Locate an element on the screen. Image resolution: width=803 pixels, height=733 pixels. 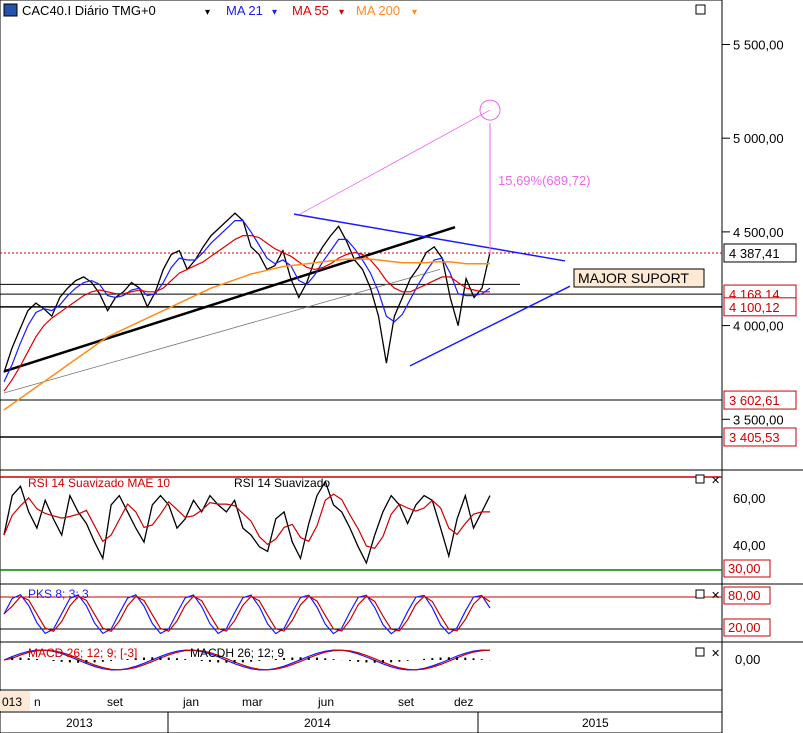
price-tag: 3 602,61 is located at coordinates (754, 400).